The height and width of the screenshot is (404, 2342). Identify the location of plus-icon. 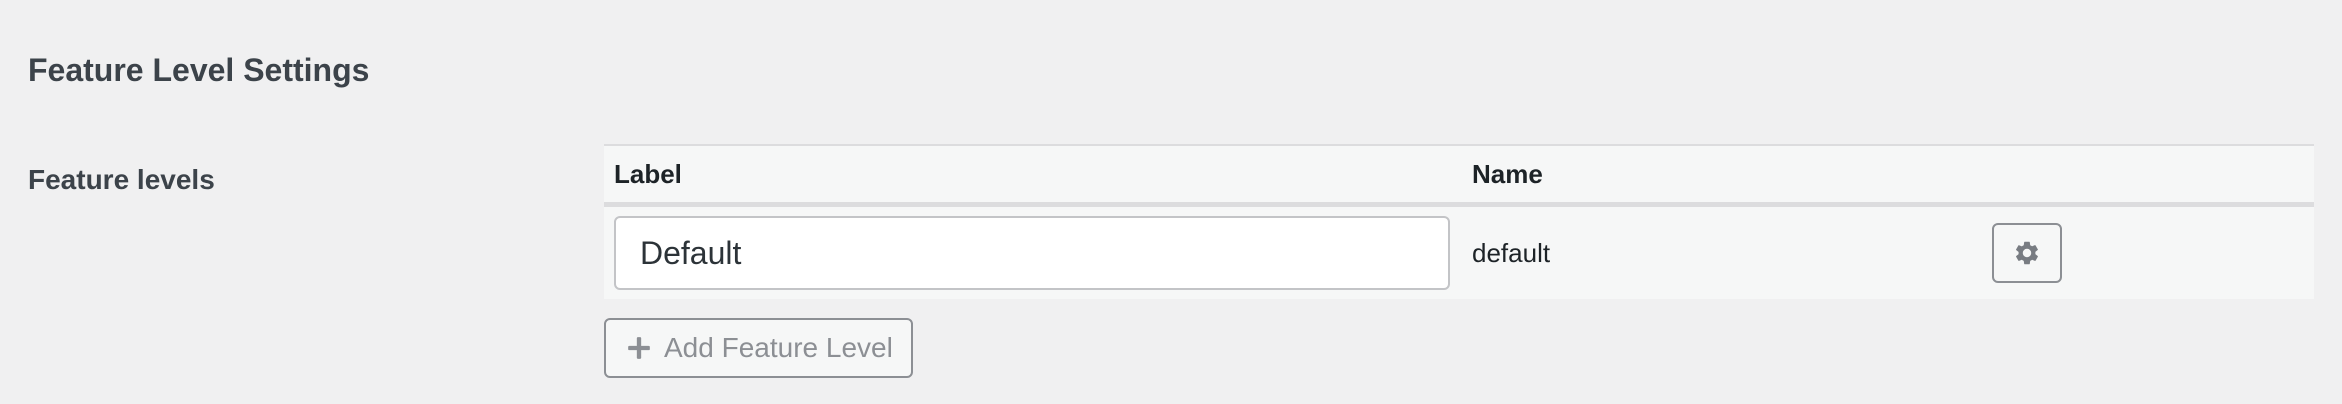
(639, 348).